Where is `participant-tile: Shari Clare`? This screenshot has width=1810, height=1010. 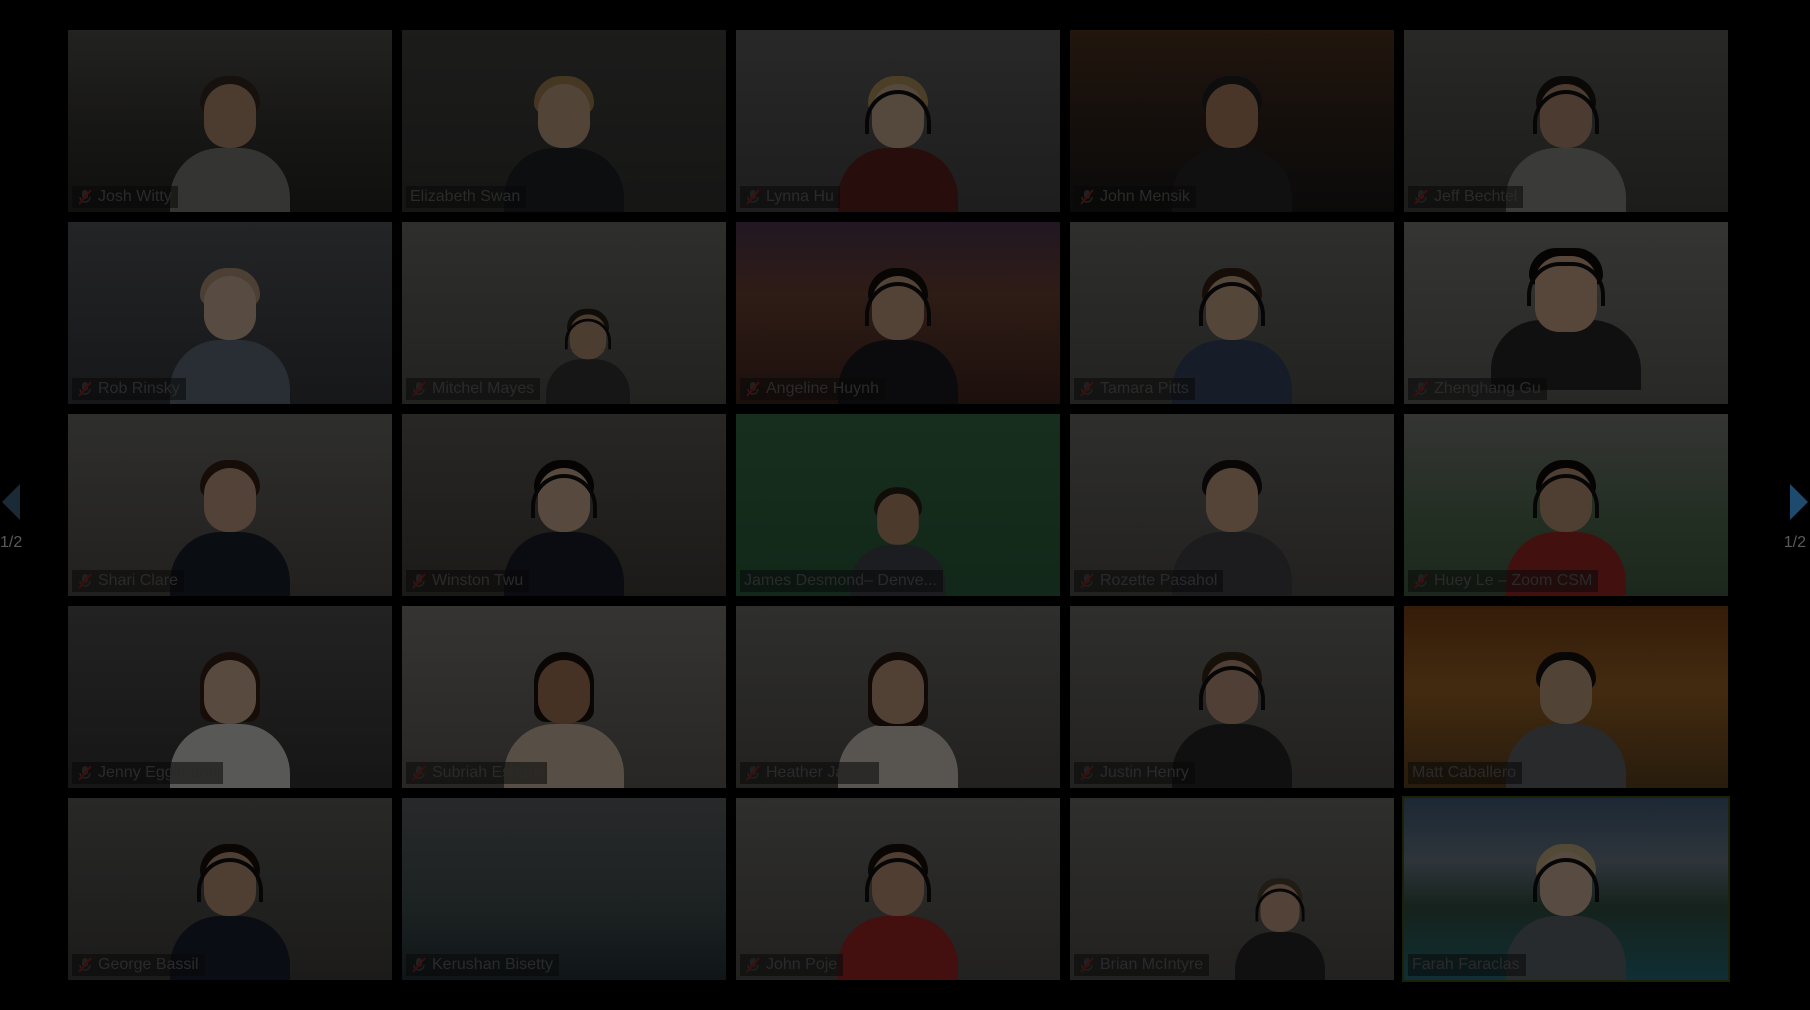 participant-tile: Shari Clare is located at coordinates (230, 505).